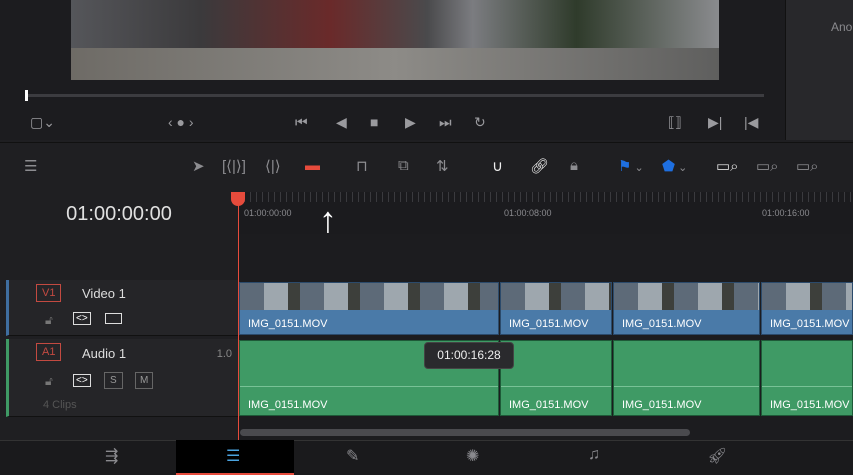  Describe the element at coordinates (328, 219) in the screenshot. I see `annotation-arrow-icon: ↑` at that location.